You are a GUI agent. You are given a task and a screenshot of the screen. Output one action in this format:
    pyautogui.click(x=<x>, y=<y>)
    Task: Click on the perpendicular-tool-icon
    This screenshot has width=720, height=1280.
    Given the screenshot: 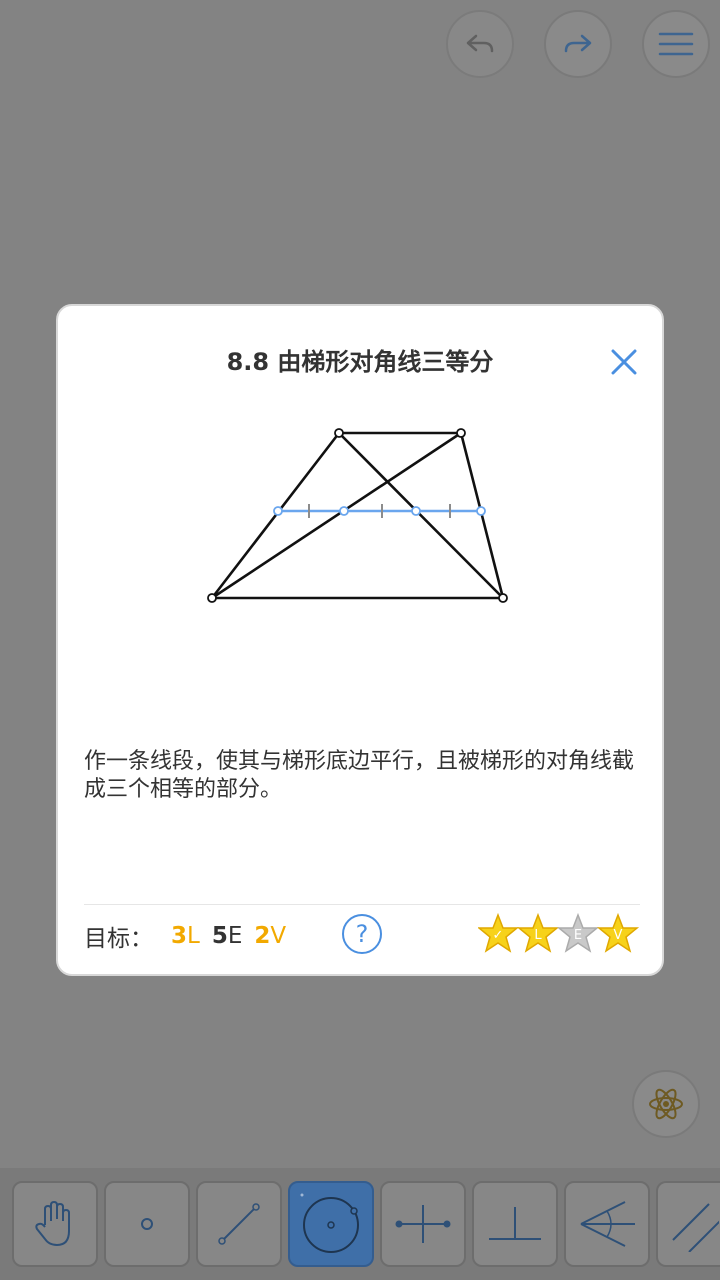 What is the action you would take?
    pyautogui.click(x=515, y=1223)
    